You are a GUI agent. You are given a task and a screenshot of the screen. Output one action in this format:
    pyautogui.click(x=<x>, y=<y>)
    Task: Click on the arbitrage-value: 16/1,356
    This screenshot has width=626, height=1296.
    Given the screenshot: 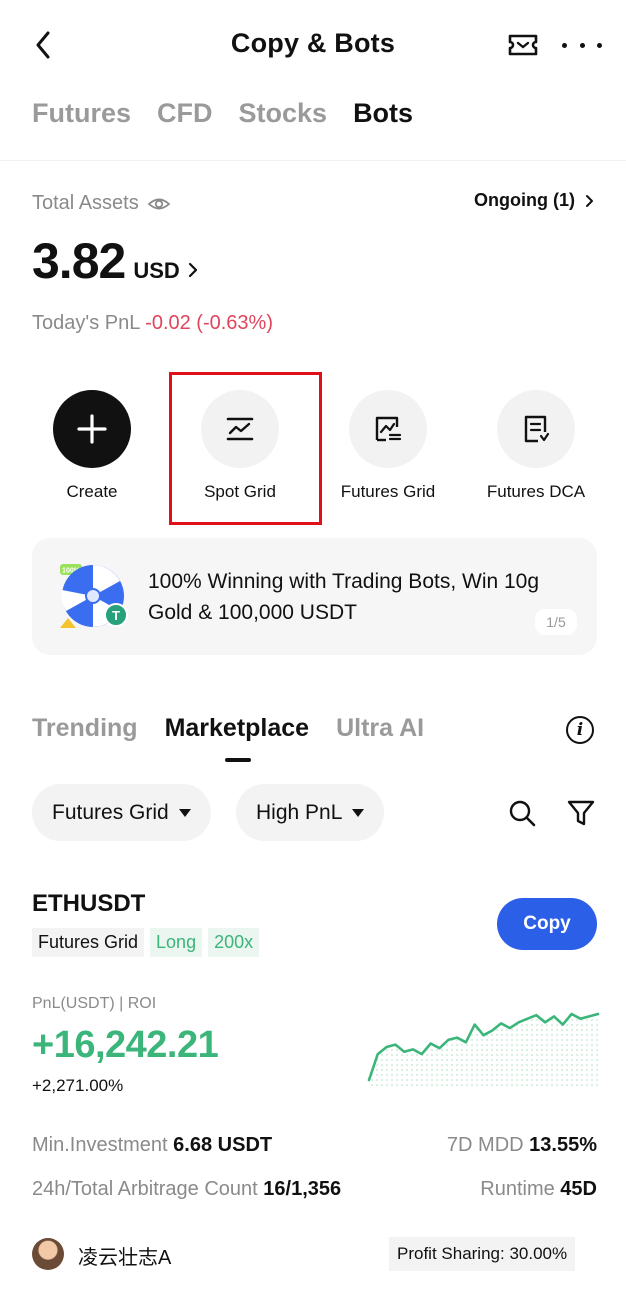 What is the action you would take?
    pyautogui.click(x=302, y=1189)
    